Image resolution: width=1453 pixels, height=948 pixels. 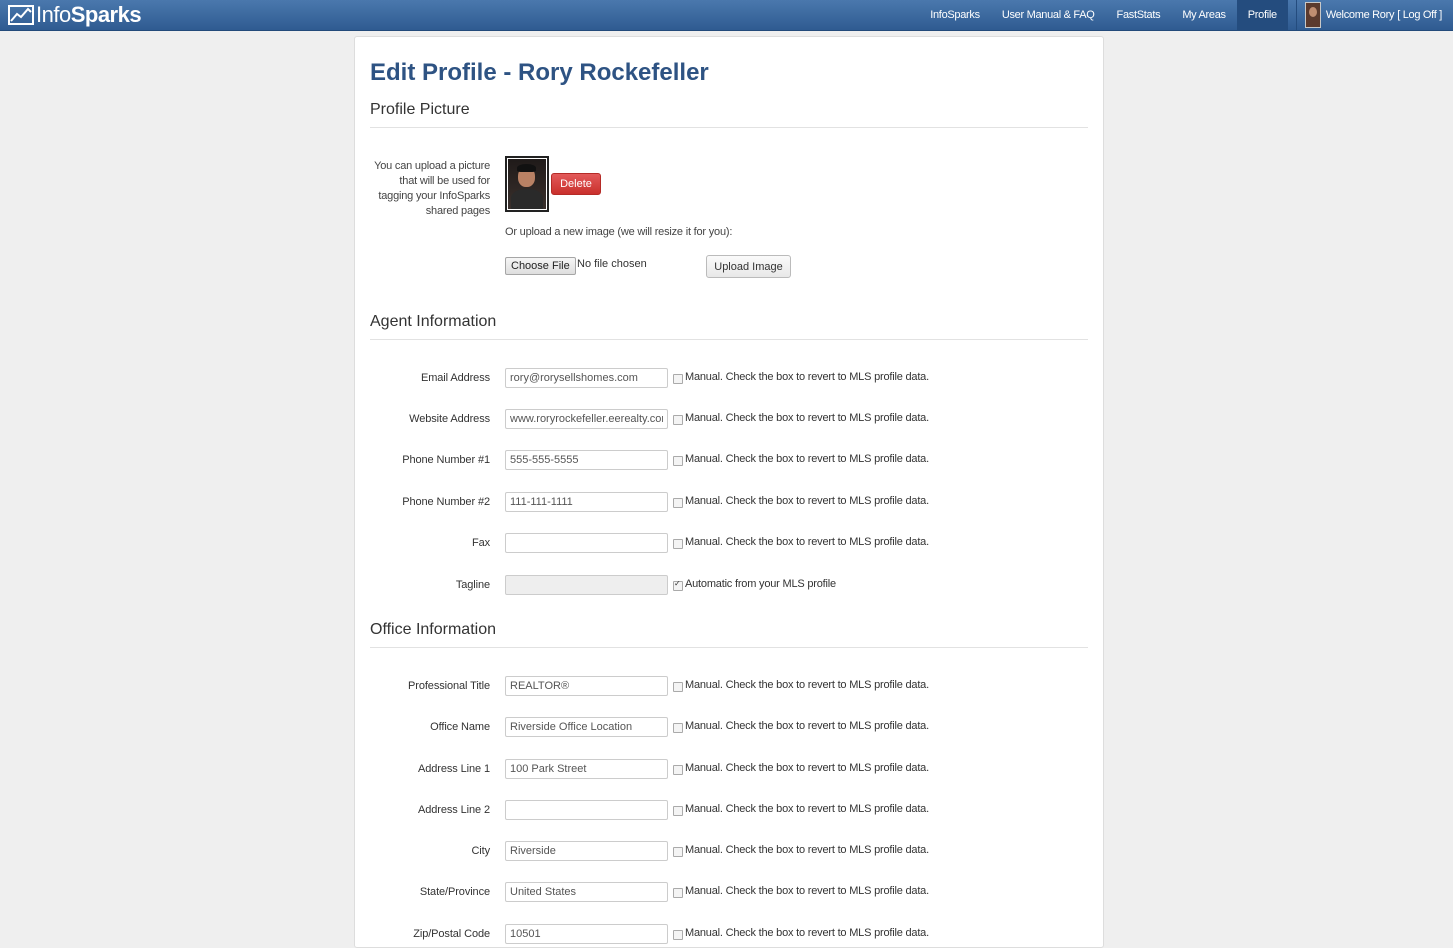 I want to click on brand-name-part1: Info, so click(x=53, y=14).